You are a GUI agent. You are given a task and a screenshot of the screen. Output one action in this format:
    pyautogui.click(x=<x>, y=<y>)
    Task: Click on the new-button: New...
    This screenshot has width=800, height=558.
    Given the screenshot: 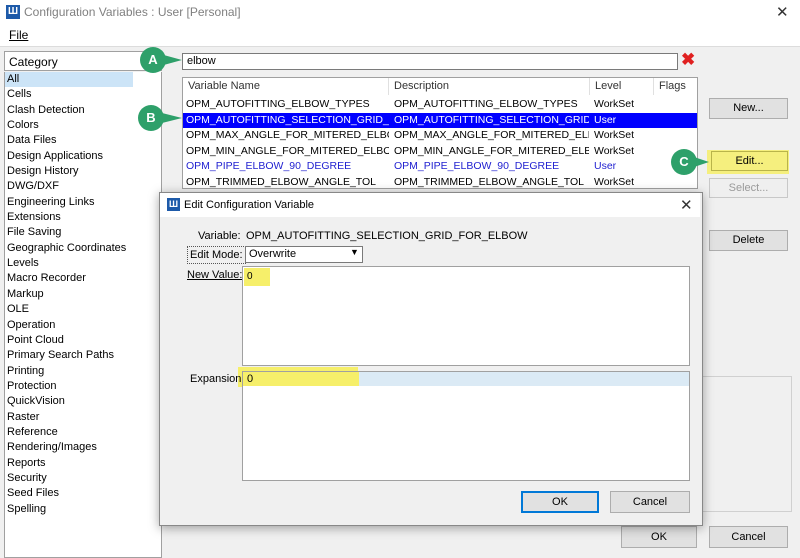 What is the action you would take?
    pyautogui.click(x=748, y=108)
    